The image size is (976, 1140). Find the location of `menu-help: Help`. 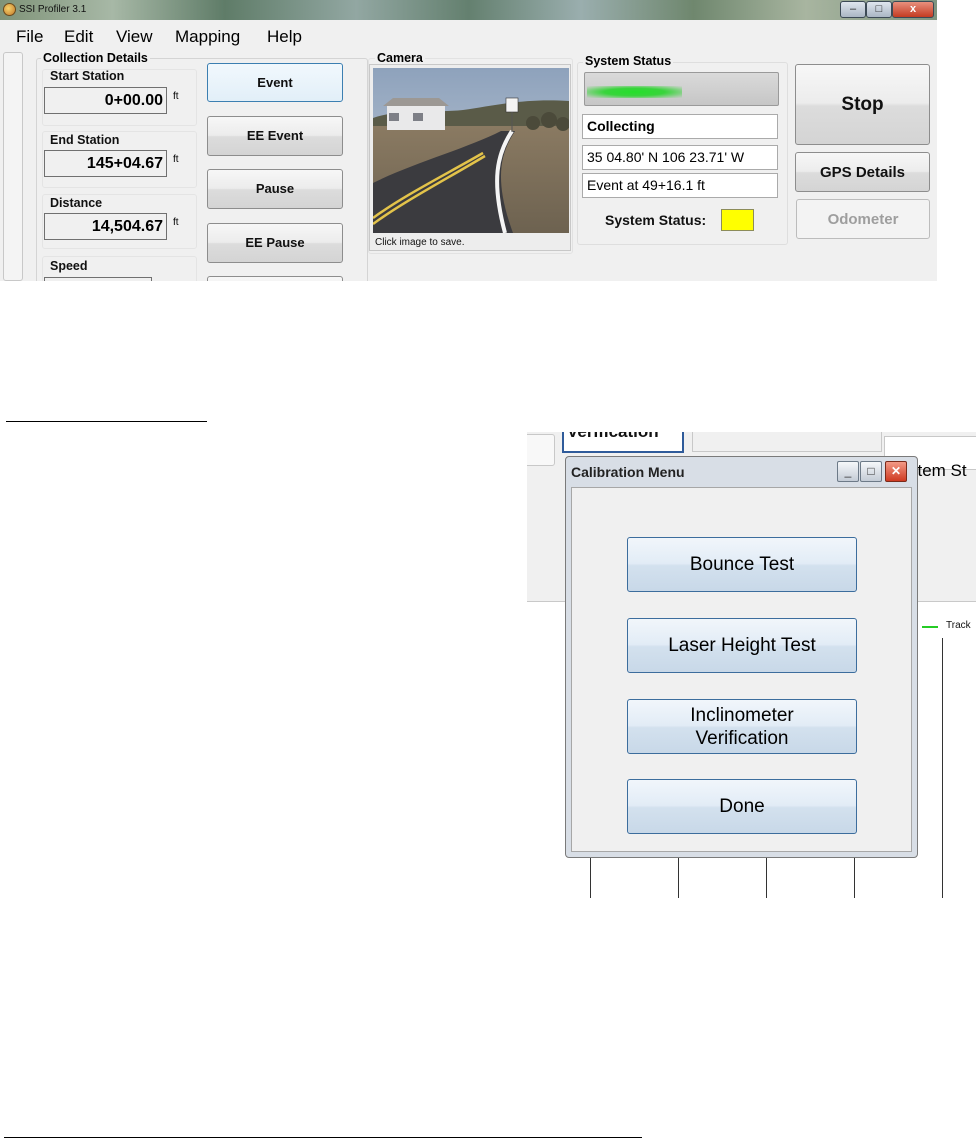

menu-help: Help is located at coordinates (284, 37).